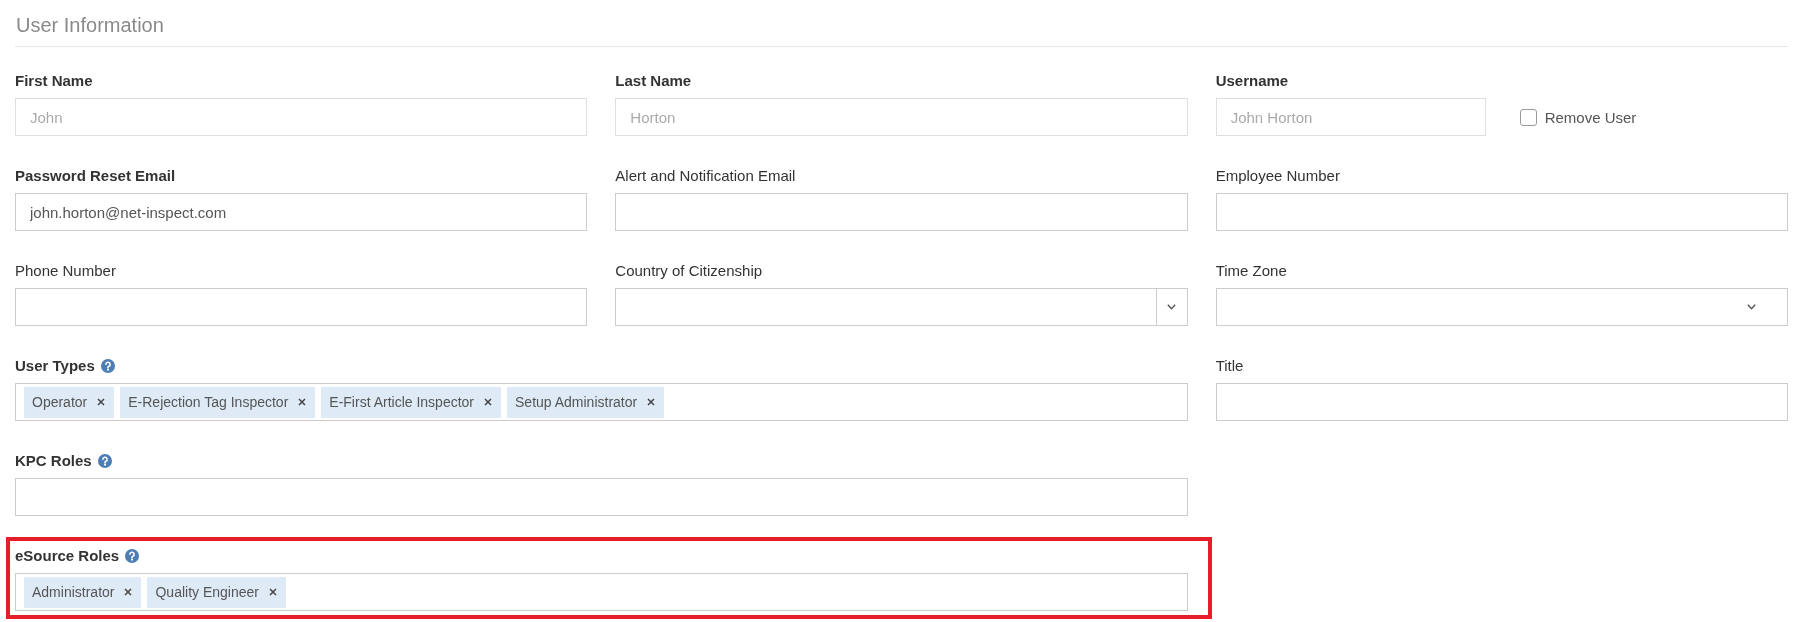 The image size is (1794, 622). What do you see at coordinates (411, 402) in the screenshot?
I see `selected-tag: E-First Article Inspector` at bounding box center [411, 402].